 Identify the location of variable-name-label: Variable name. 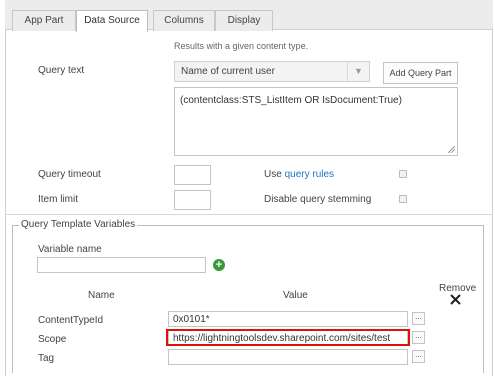
(70, 249).